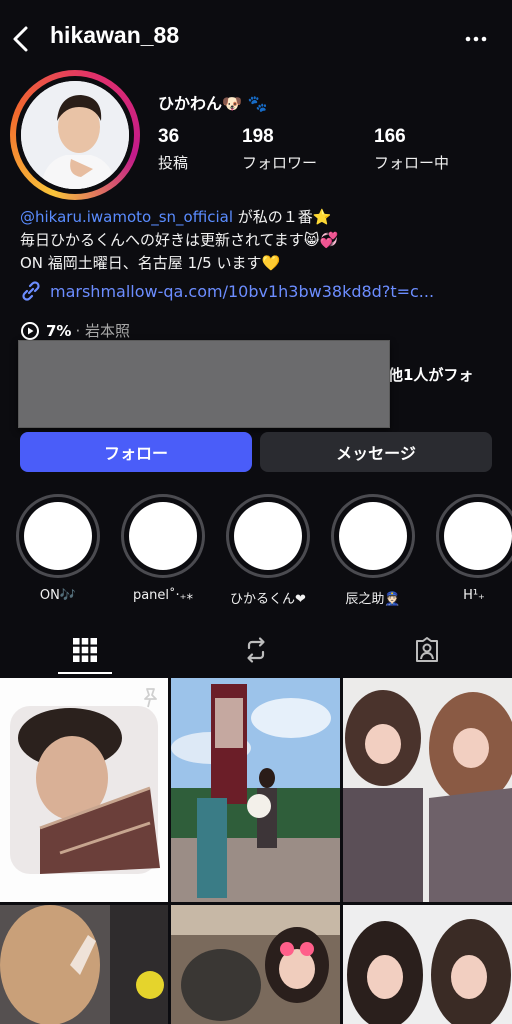  What do you see at coordinates (150, 263) in the screenshot?
I see `bio-line3: ON 福岡土曜日、名古屋 1/5 います💛` at bounding box center [150, 263].